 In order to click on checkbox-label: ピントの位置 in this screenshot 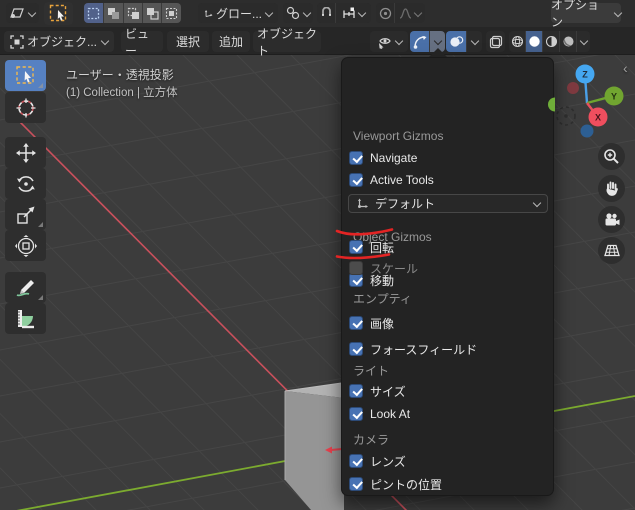, I will do `click(406, 484)`.